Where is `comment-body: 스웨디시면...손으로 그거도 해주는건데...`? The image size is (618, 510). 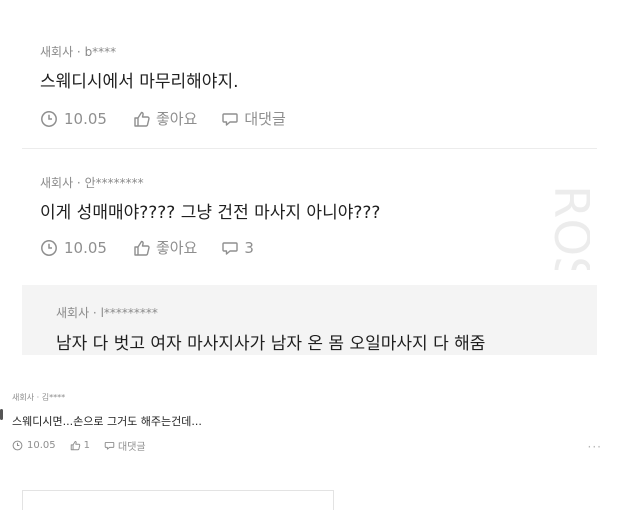 comment-body: 스웨디시면...손으로 그거도 해주는건데... is located at coordinates (107, 421).